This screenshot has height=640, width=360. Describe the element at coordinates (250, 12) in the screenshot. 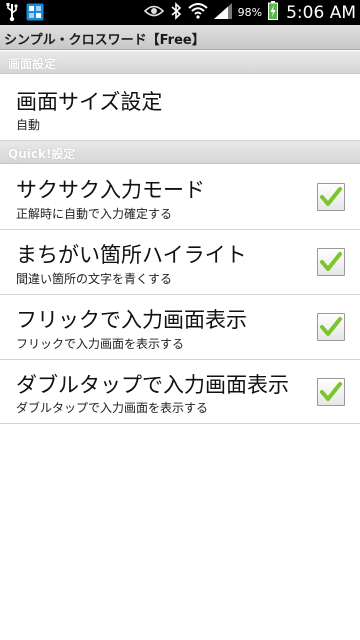

I see `battery-percent: 98%` at that location.